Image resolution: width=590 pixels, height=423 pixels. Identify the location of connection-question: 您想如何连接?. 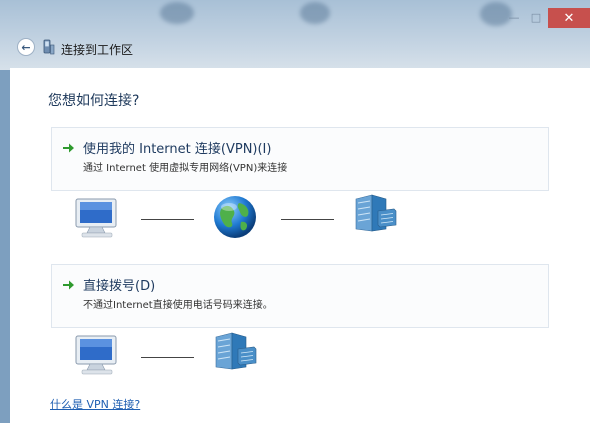
(94, 101).